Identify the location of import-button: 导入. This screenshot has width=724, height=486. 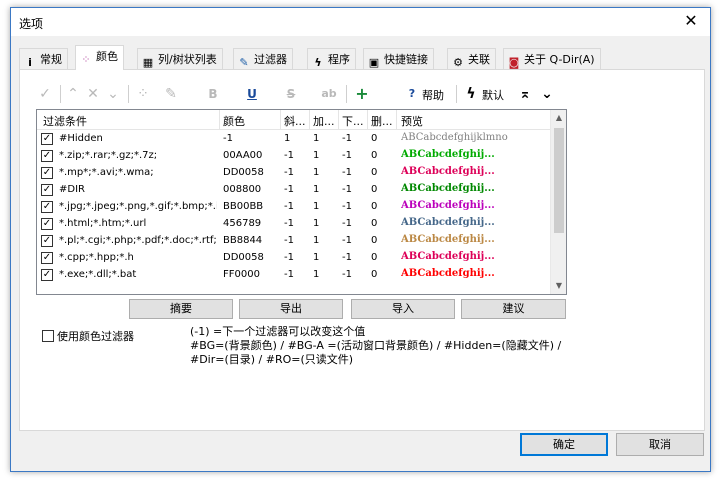
(403, 309).